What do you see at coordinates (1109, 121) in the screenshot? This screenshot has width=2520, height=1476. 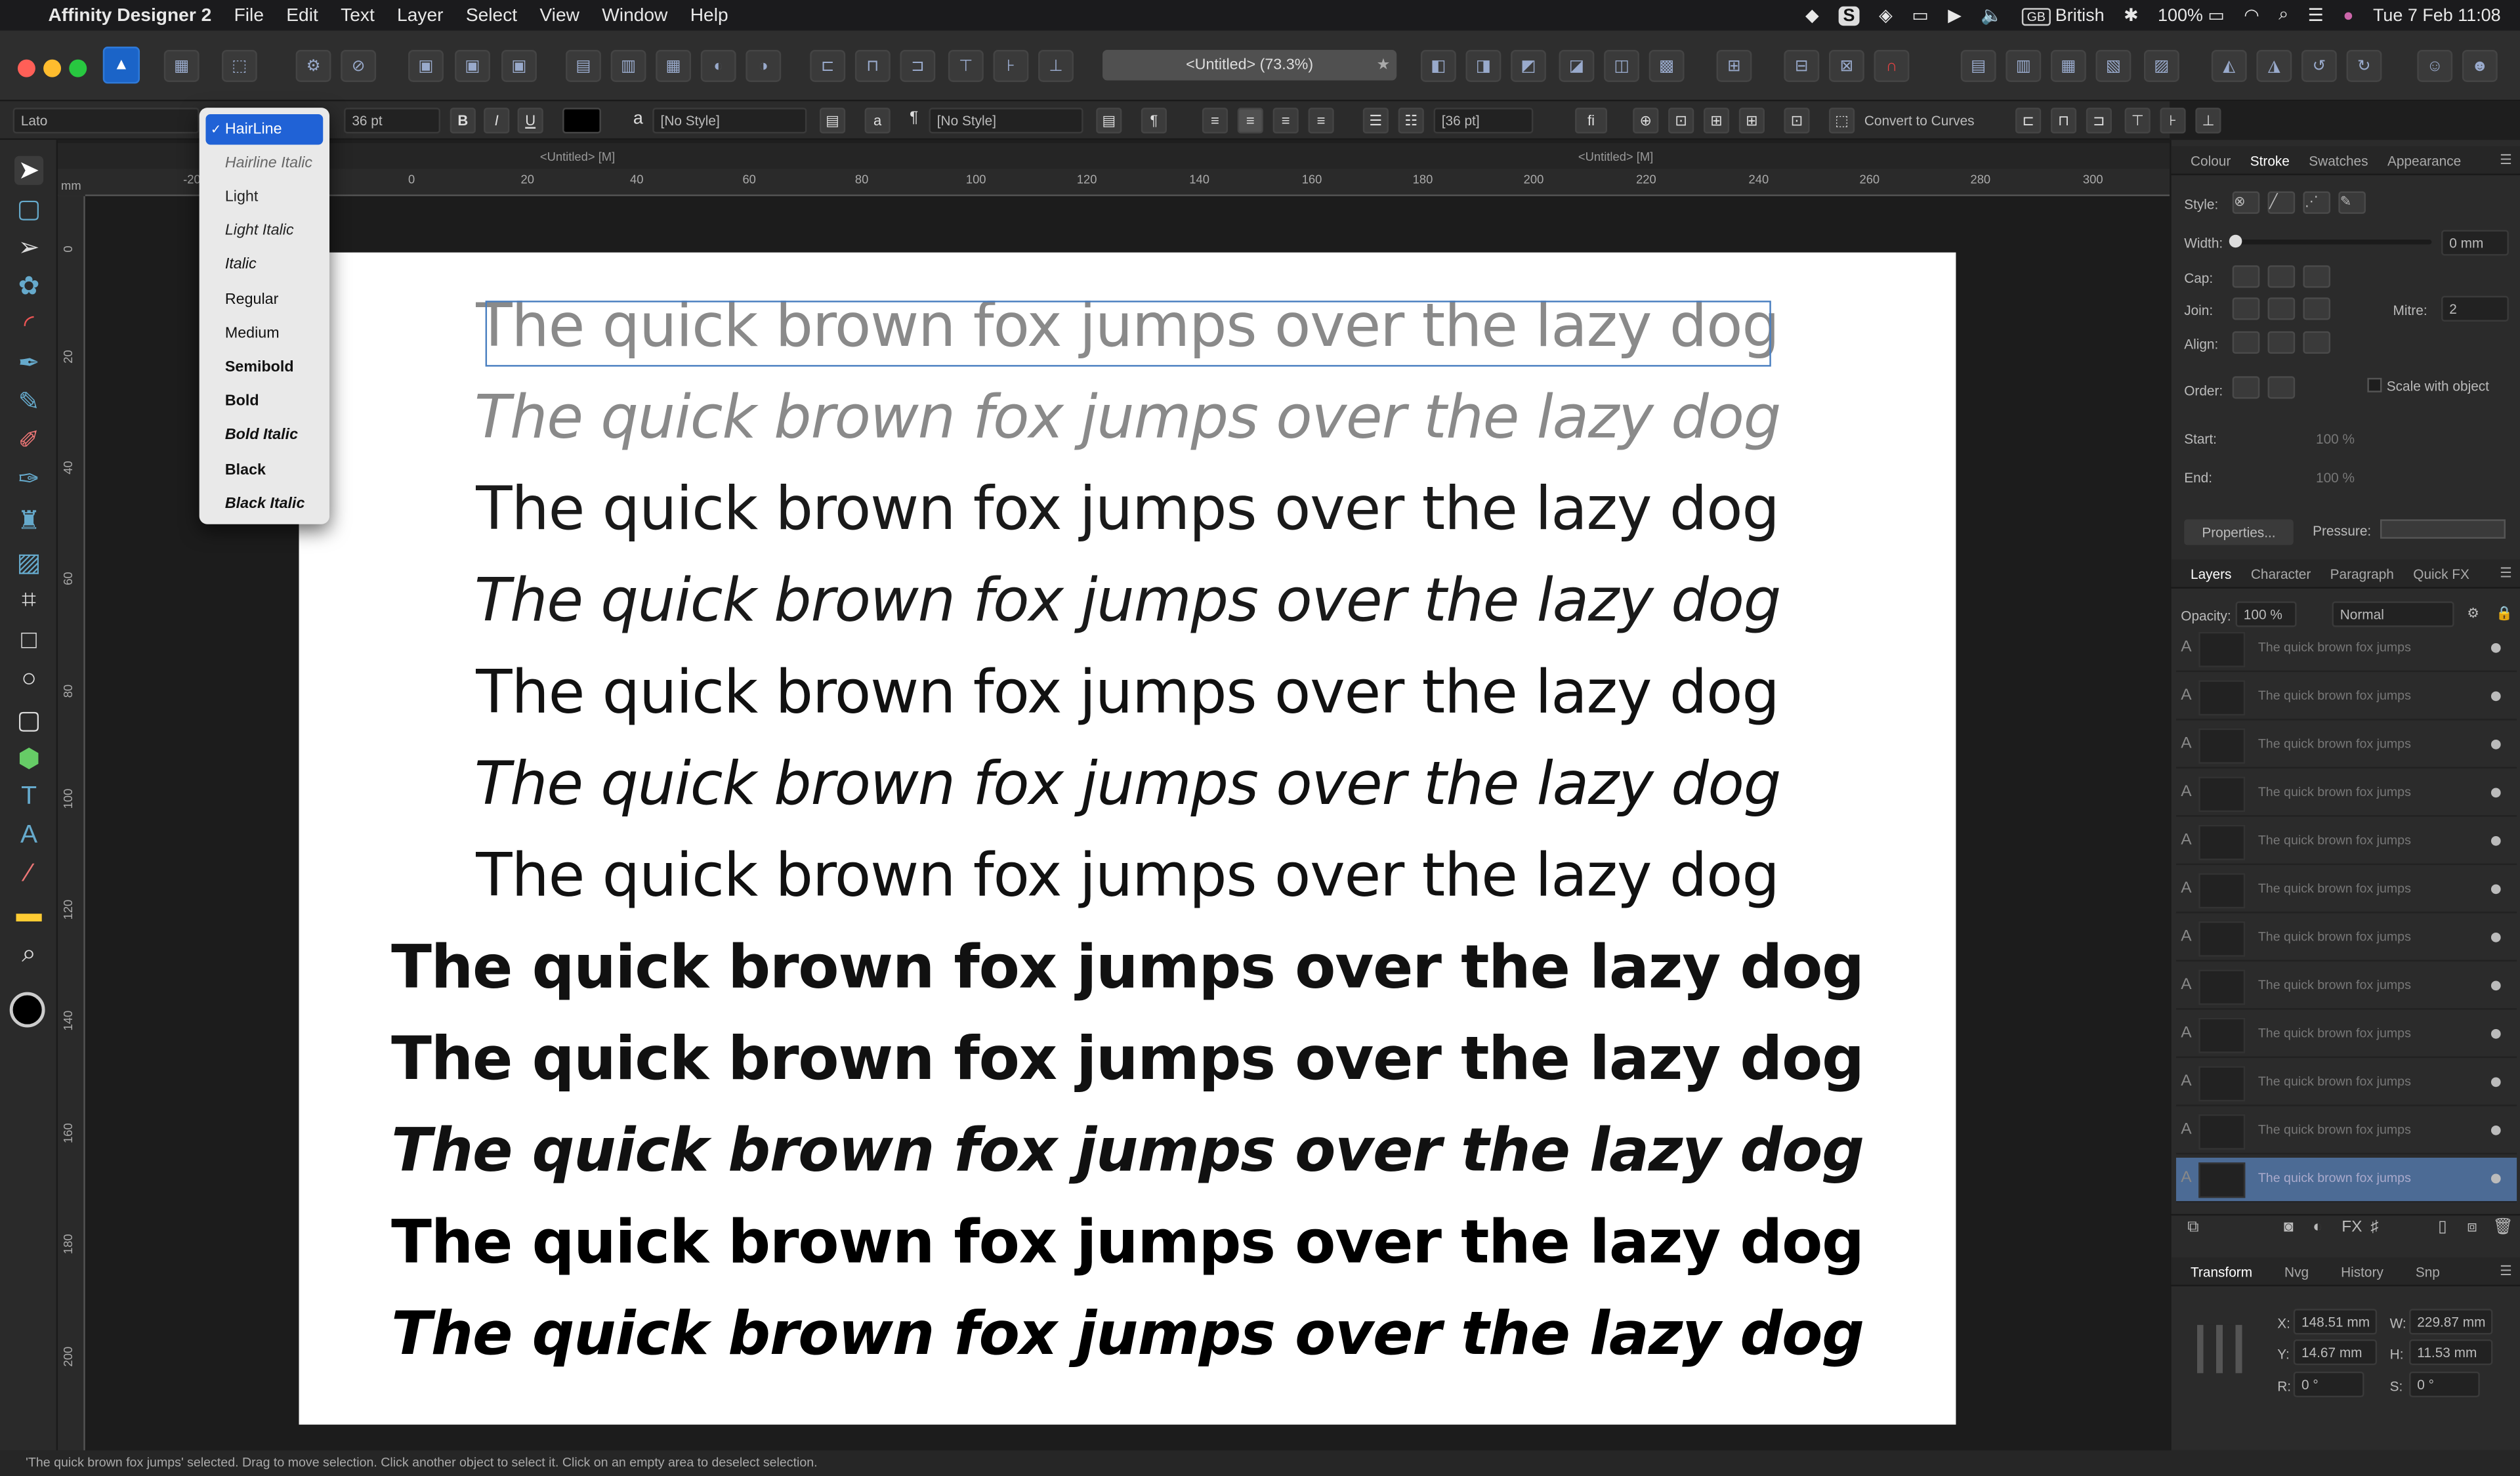 I see `para-style-button: ▤` at bounding box center [1109, 121].